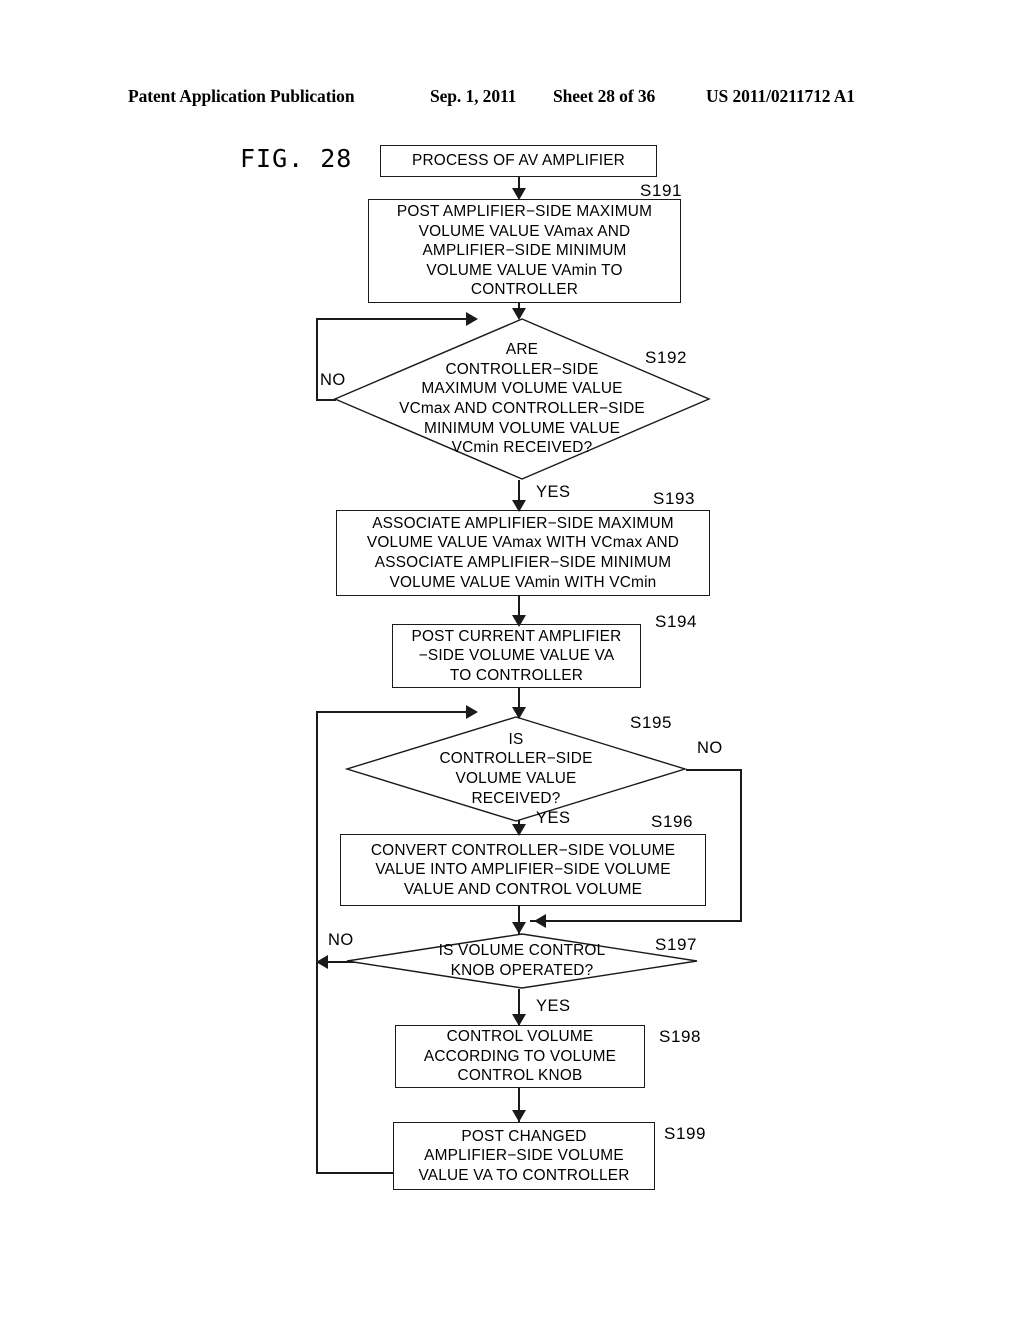 This screenshot has height=1320, width=1024. I want to click on publication-title: Patent Application Publication, so click(241, 96).